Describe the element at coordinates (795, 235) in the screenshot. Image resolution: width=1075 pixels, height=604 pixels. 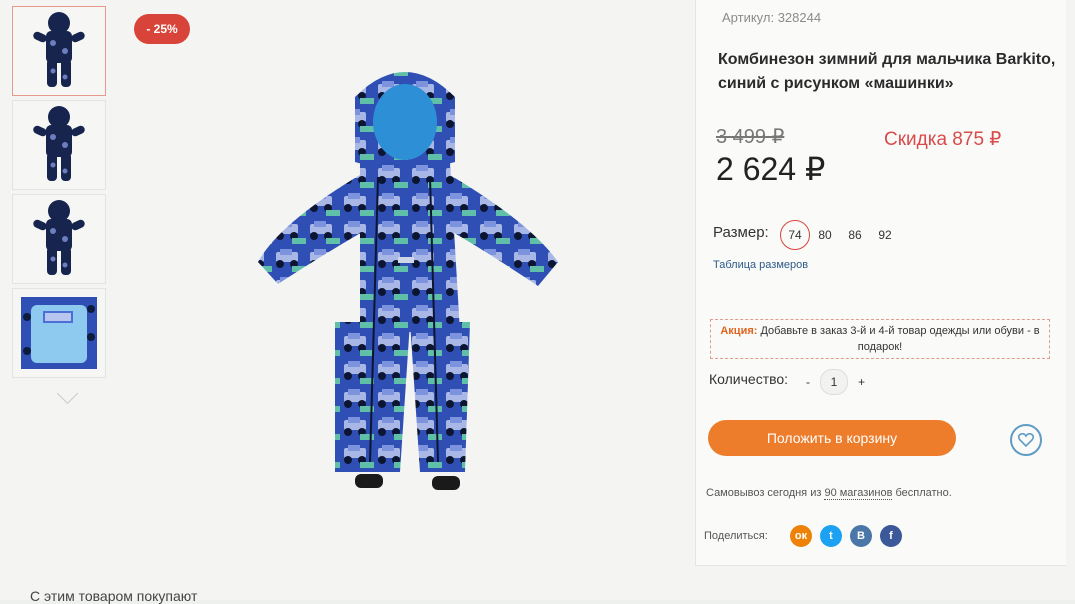
I see `size-option-74: 74` at that location.